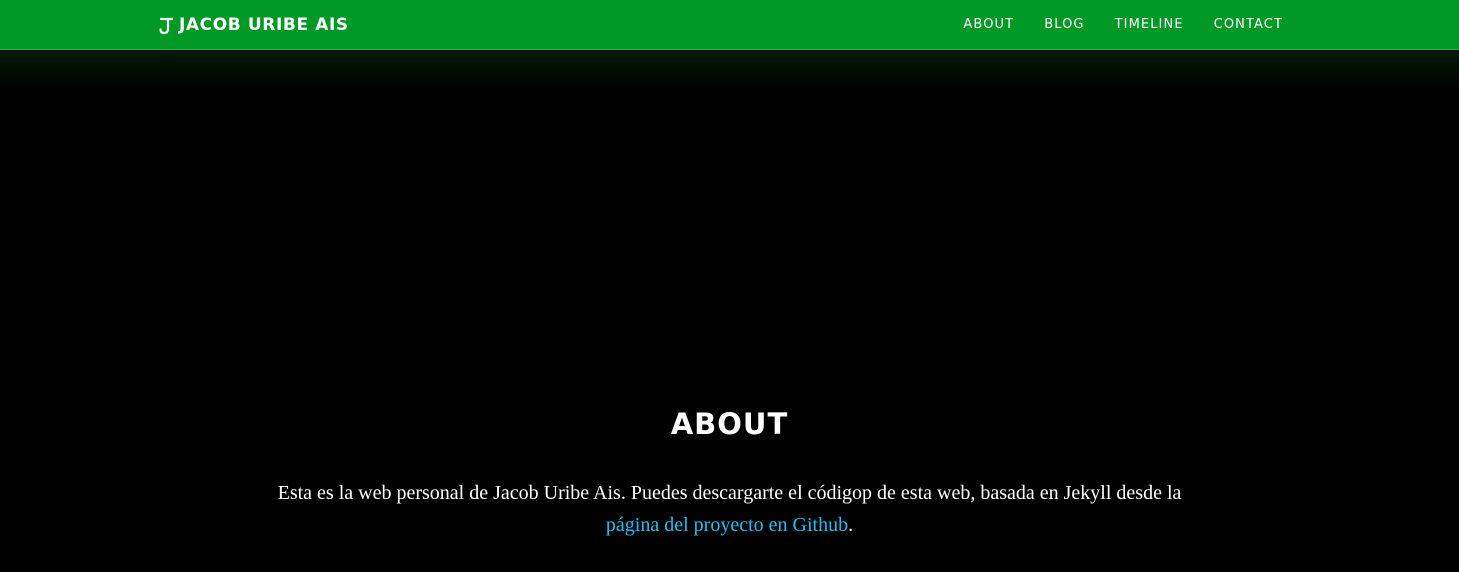 Image resolution: width=1459 pixels, height=572 pixels. Describe the element at coordinates (166, 25) in the screenshot. I see `jacob-monogram-icon` at that location.